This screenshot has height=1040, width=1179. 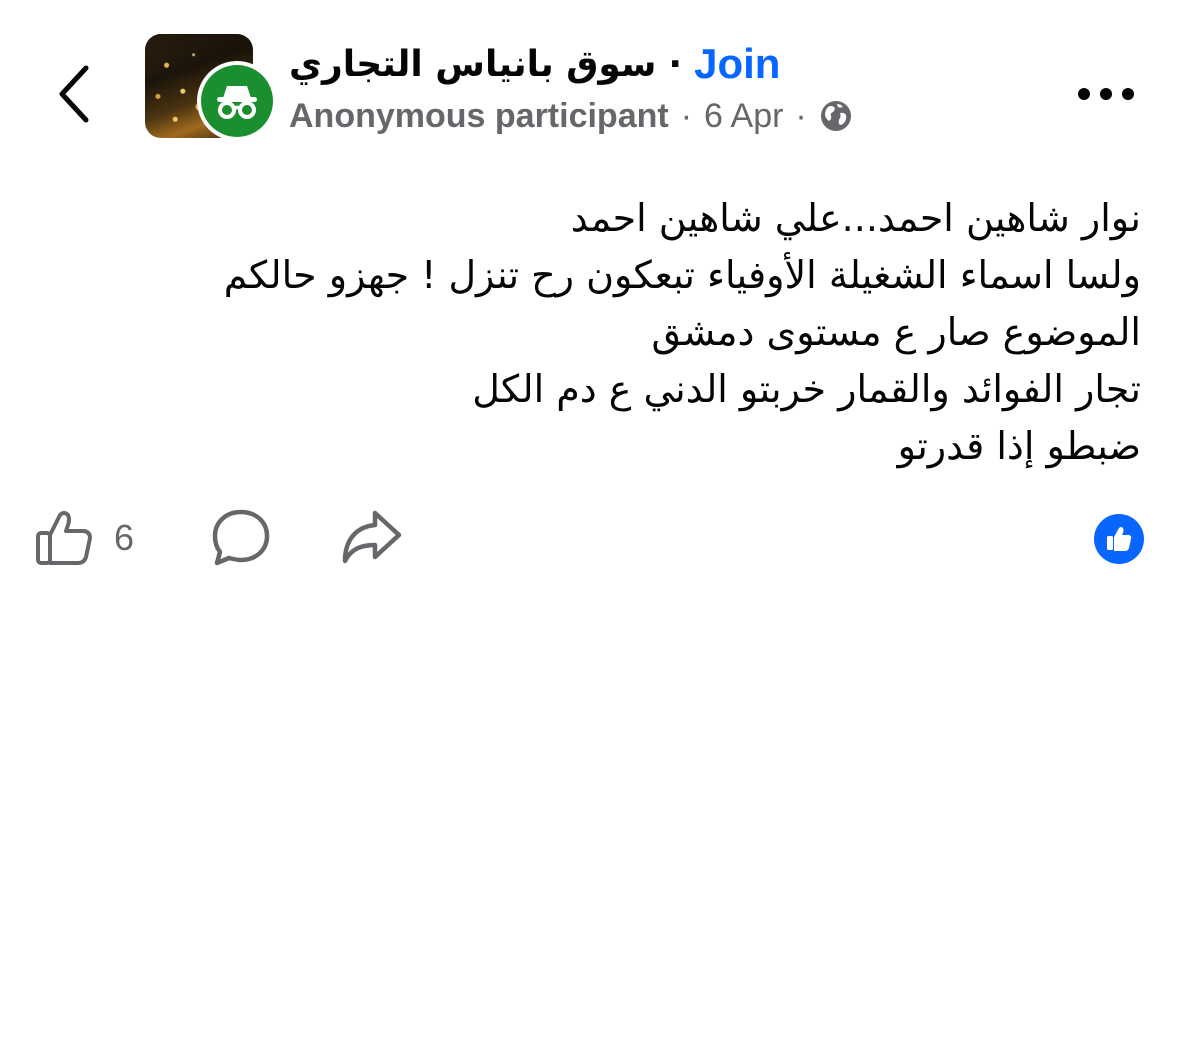 I want to click on thumbs-up-outline-icon, so click(x=64, y=538).